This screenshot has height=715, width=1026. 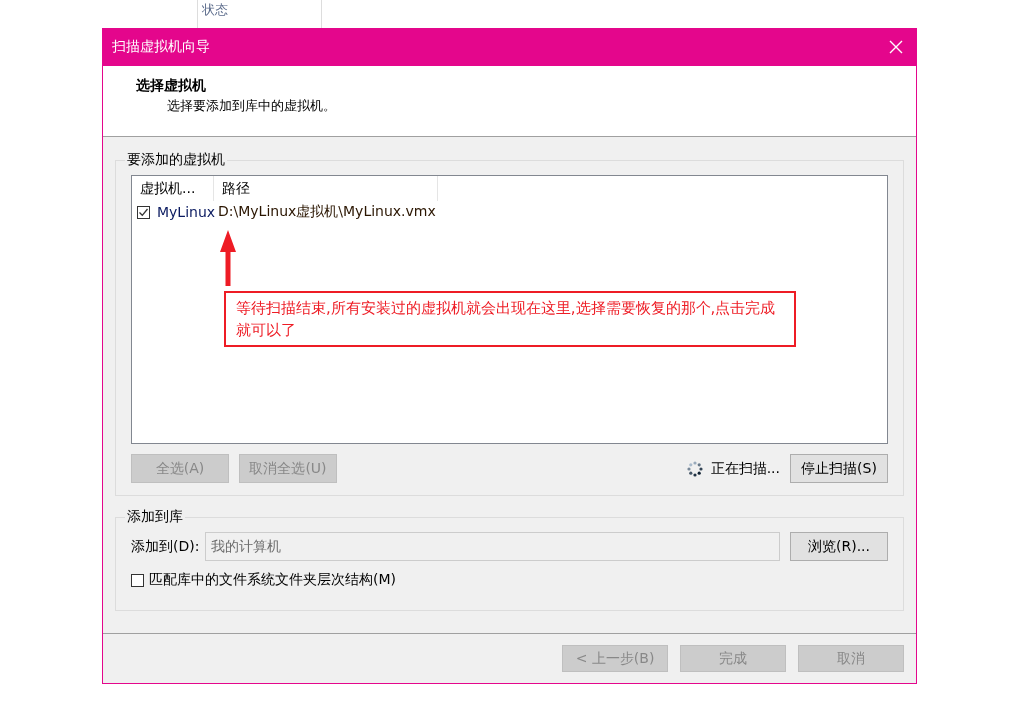 What do you see at coordinates (161, 47) in the screenshot?
I see `window-title: 扫描虚拟机向导` at bounding box center [161, 47].